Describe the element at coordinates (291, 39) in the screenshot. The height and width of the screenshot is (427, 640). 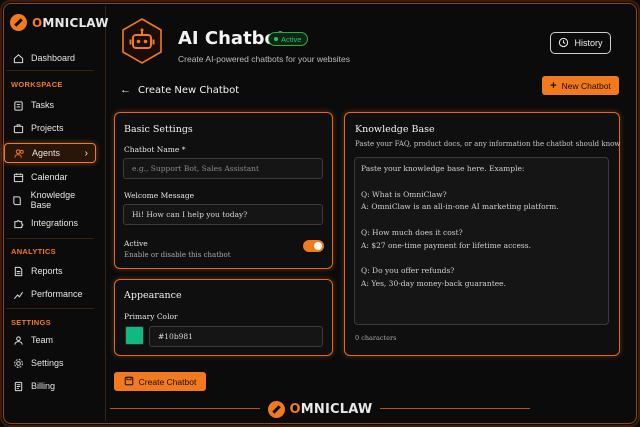
I see `status-badge-label: Active` at that location.